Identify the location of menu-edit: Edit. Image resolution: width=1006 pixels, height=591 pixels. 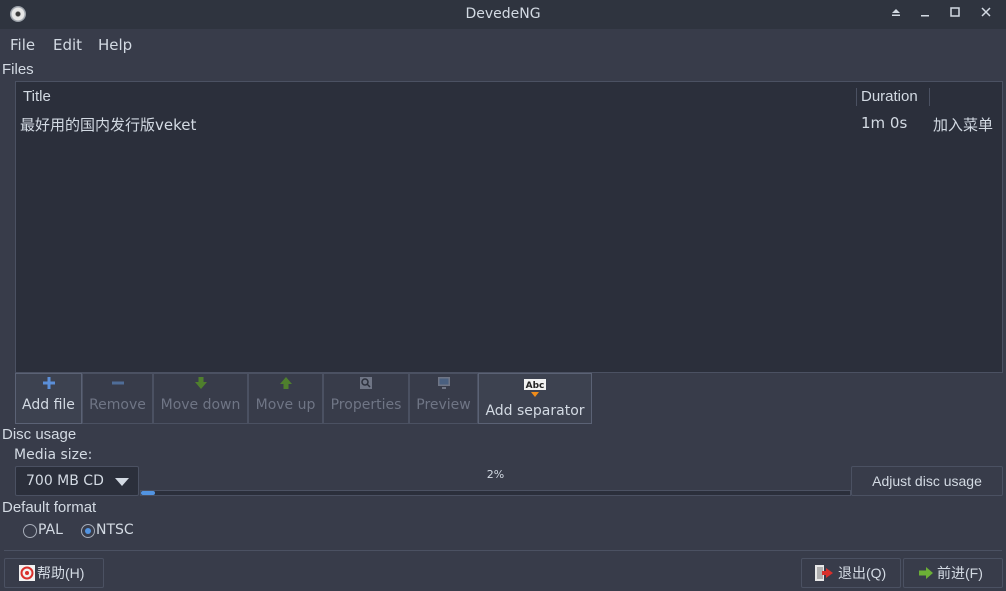
(67, 45).